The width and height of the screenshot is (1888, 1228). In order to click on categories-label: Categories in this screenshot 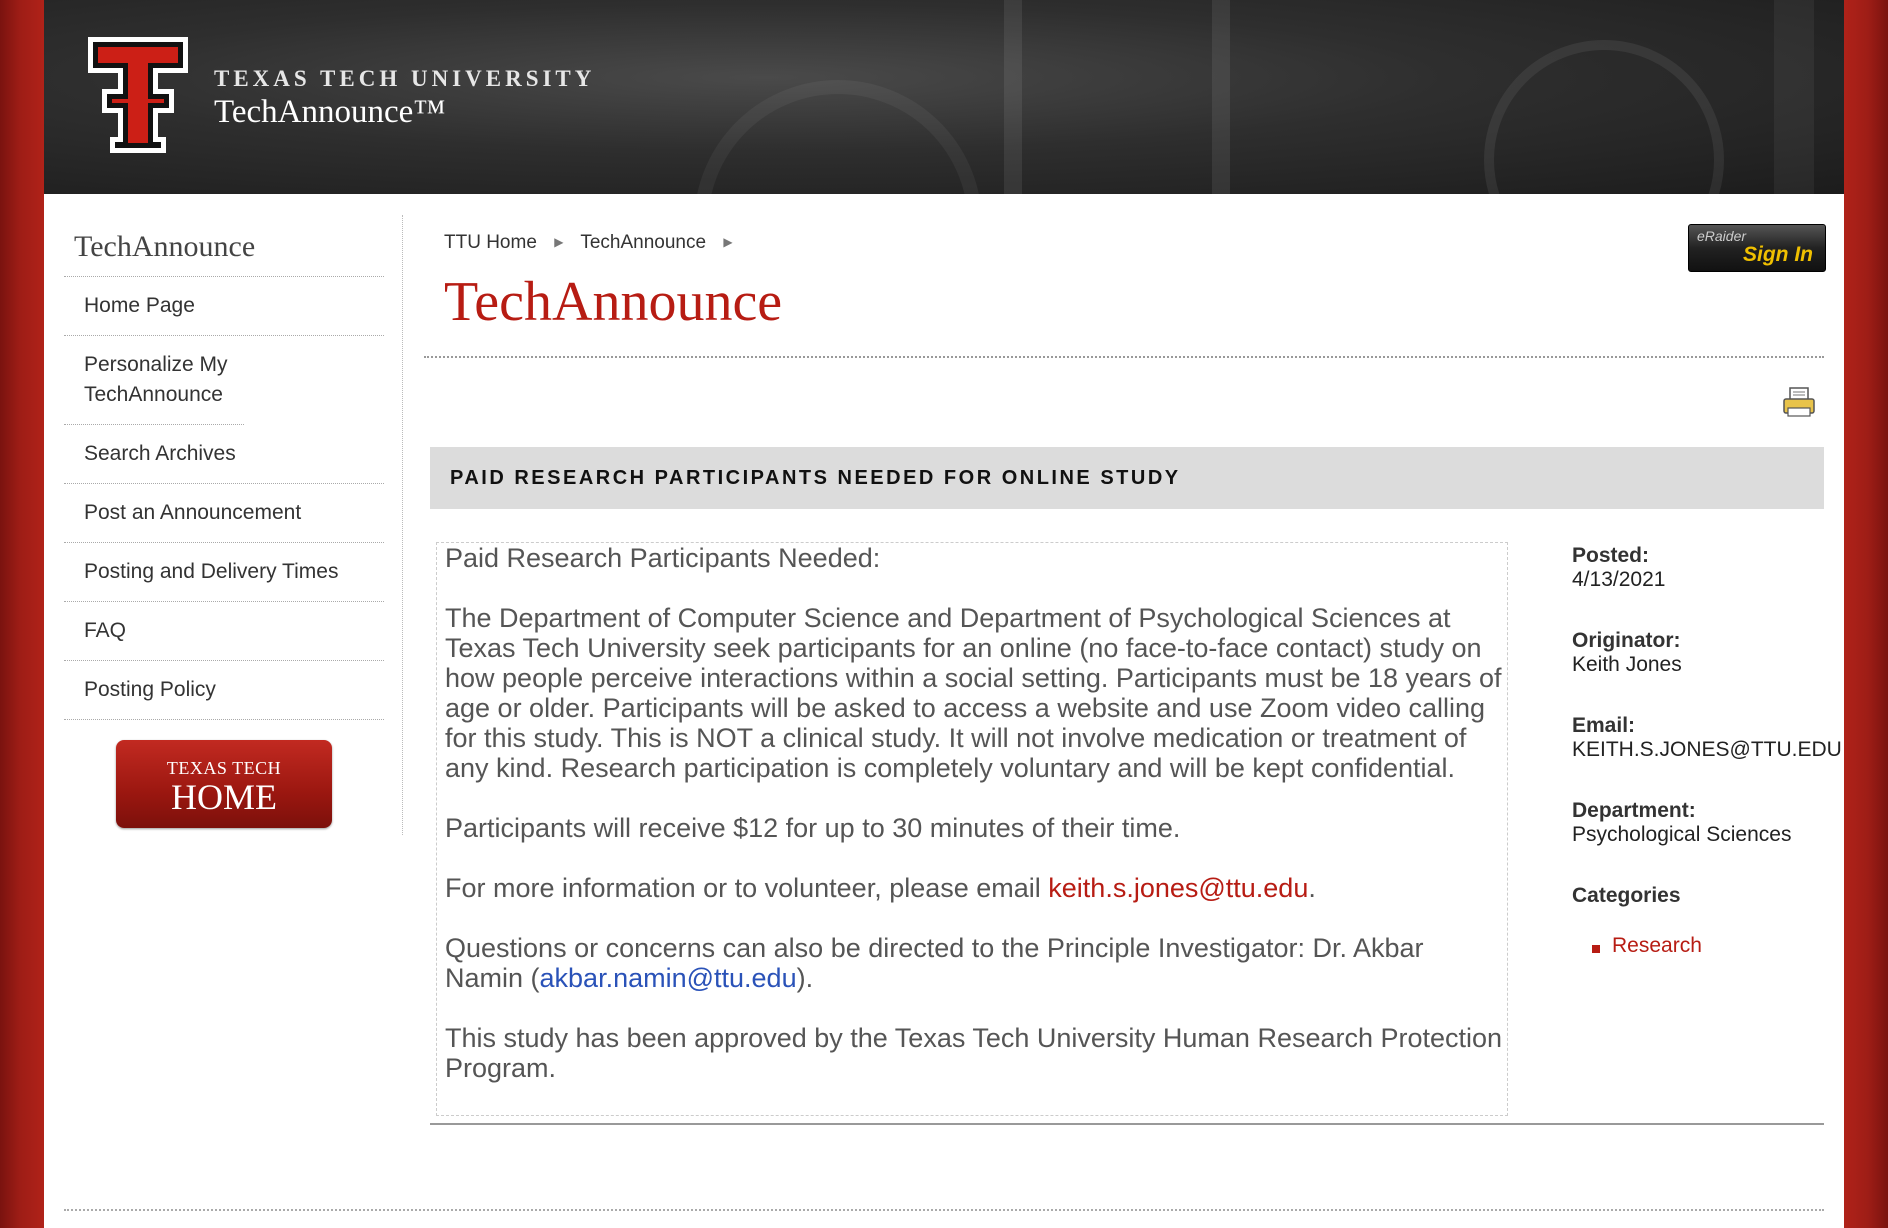, I will do `click(1626, 895)`.